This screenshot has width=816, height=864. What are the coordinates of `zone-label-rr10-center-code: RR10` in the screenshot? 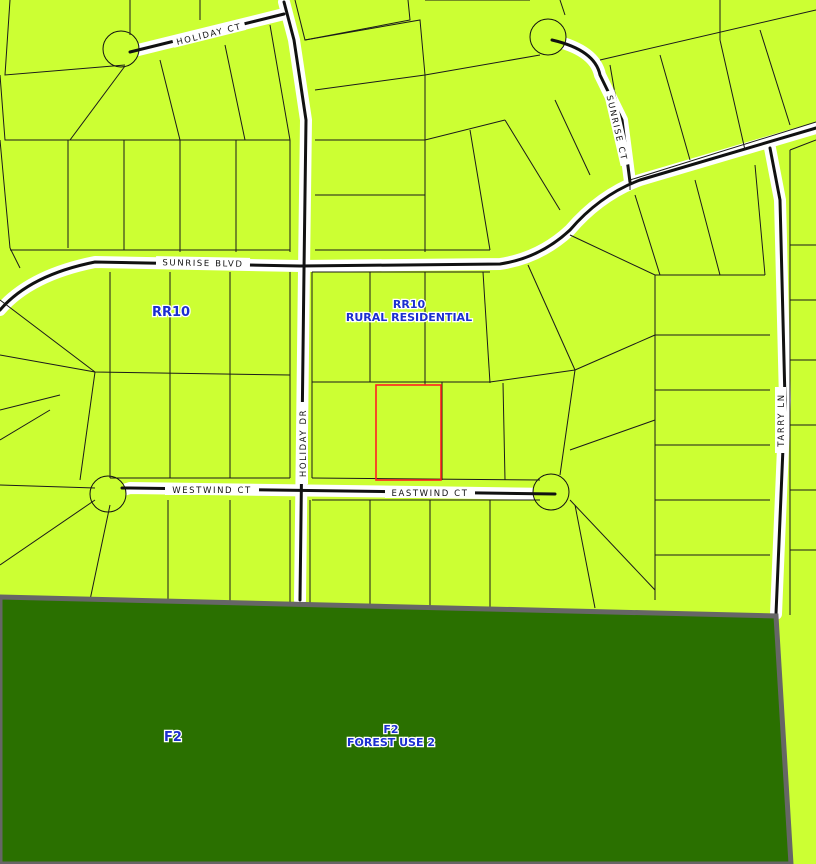 It's located at (409, 304).